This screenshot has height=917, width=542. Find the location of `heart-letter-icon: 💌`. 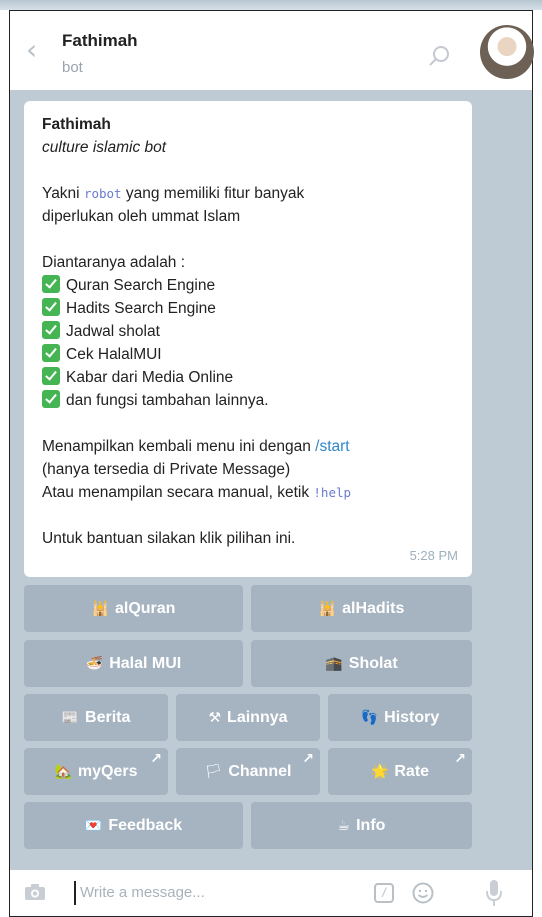

heart-letter-icon: 💌 is located at coordinates (93, 825).